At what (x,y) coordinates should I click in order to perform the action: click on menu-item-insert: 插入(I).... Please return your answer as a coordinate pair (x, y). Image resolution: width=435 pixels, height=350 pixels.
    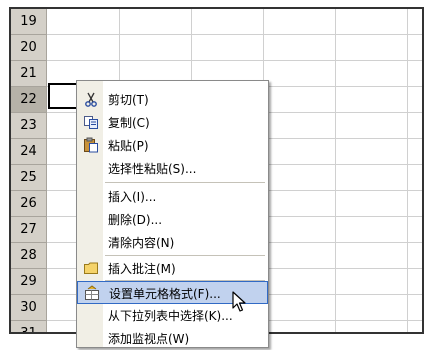
    Looking at the image, I should click on (172, 196).